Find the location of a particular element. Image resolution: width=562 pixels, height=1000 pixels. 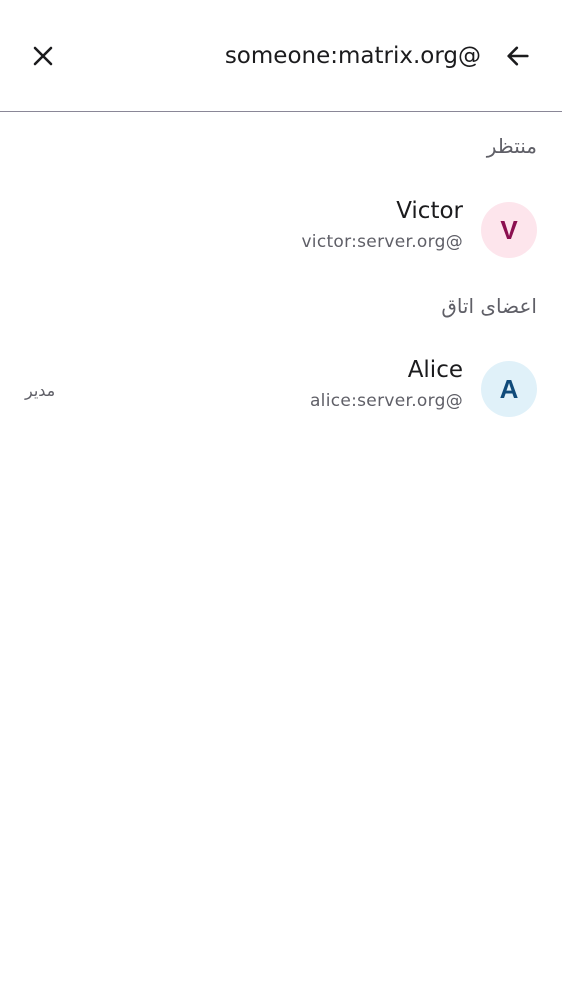

member-role-badge: مدیر is located at coordinates (40, 390).